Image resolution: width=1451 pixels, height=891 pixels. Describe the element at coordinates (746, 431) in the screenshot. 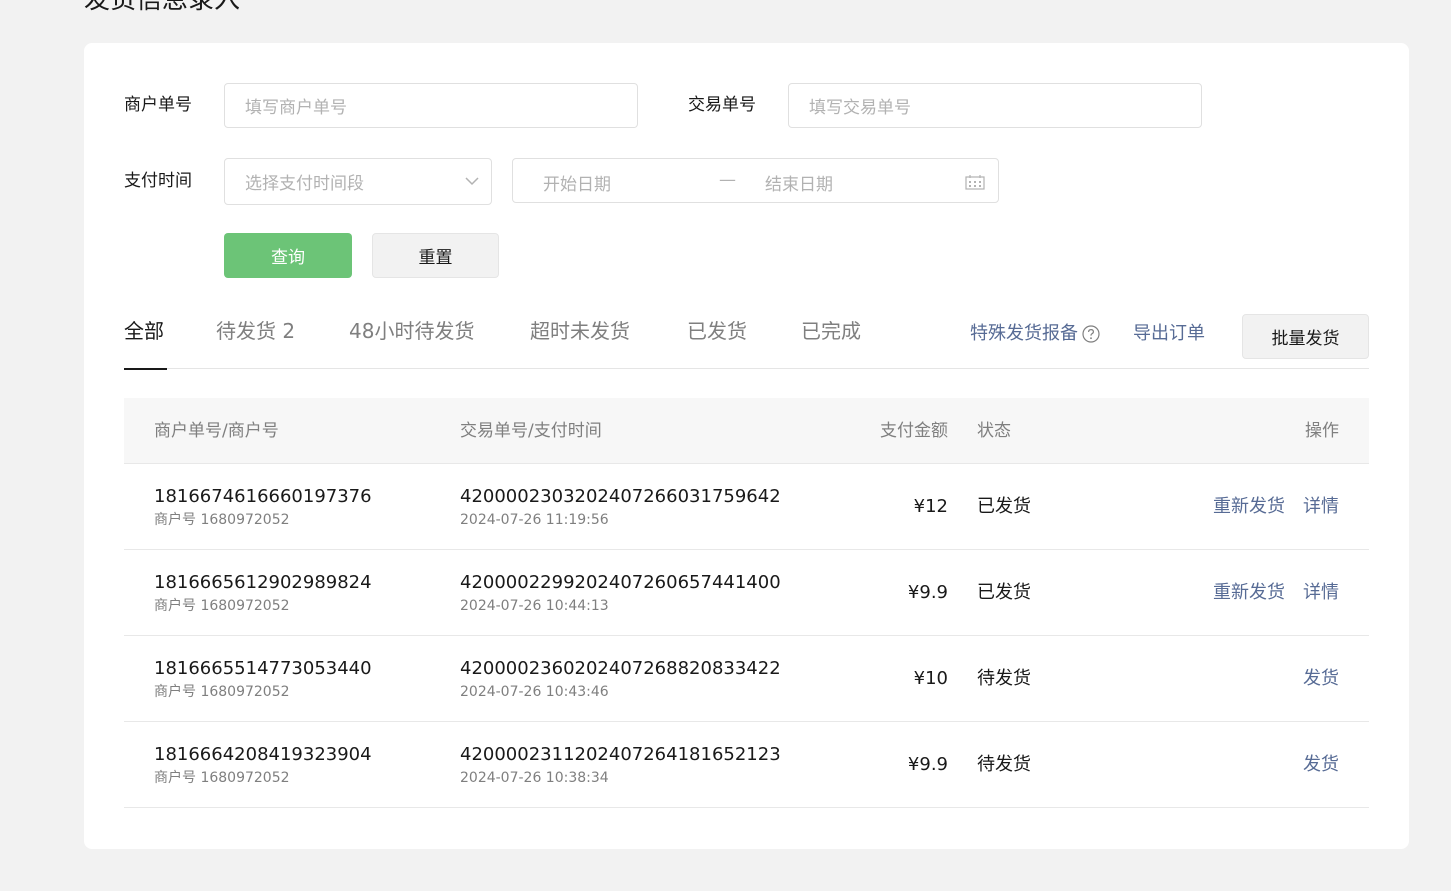

I see `table-header: 商户单号/商户号 交易单号/支付时间 支付金额 状态 操作` at that location.